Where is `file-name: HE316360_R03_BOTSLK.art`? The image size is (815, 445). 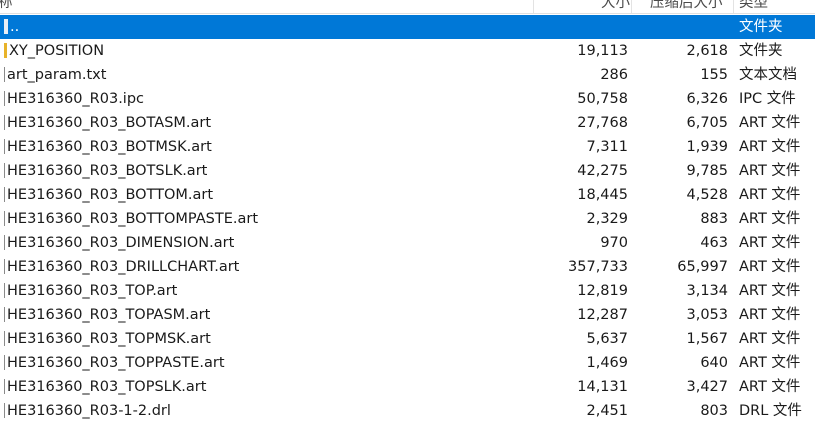 file-name: HE316360_R03_BOTSLK.art is located at coordinates (107, 171).